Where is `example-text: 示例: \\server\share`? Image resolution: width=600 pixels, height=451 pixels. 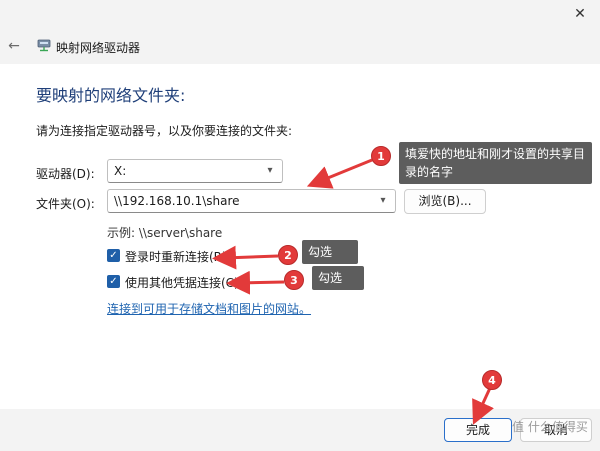 example-text: 示例: \\server\share is located at coordinates (165, 233).